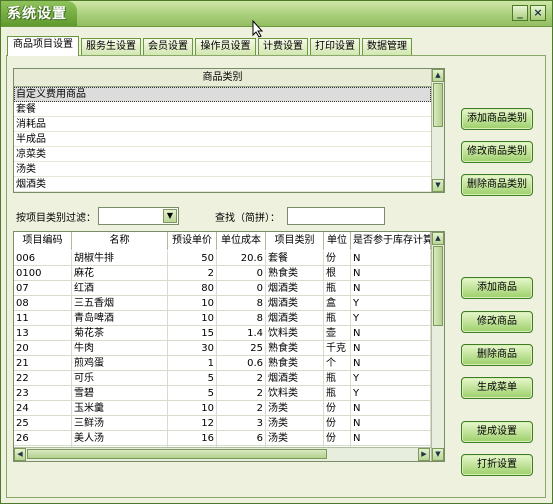 The height and width of the screenshot is (504, 553). Describe the element at coordinates (222, 124) in the screenshot. I see `category-item: 消耗品` at that location.